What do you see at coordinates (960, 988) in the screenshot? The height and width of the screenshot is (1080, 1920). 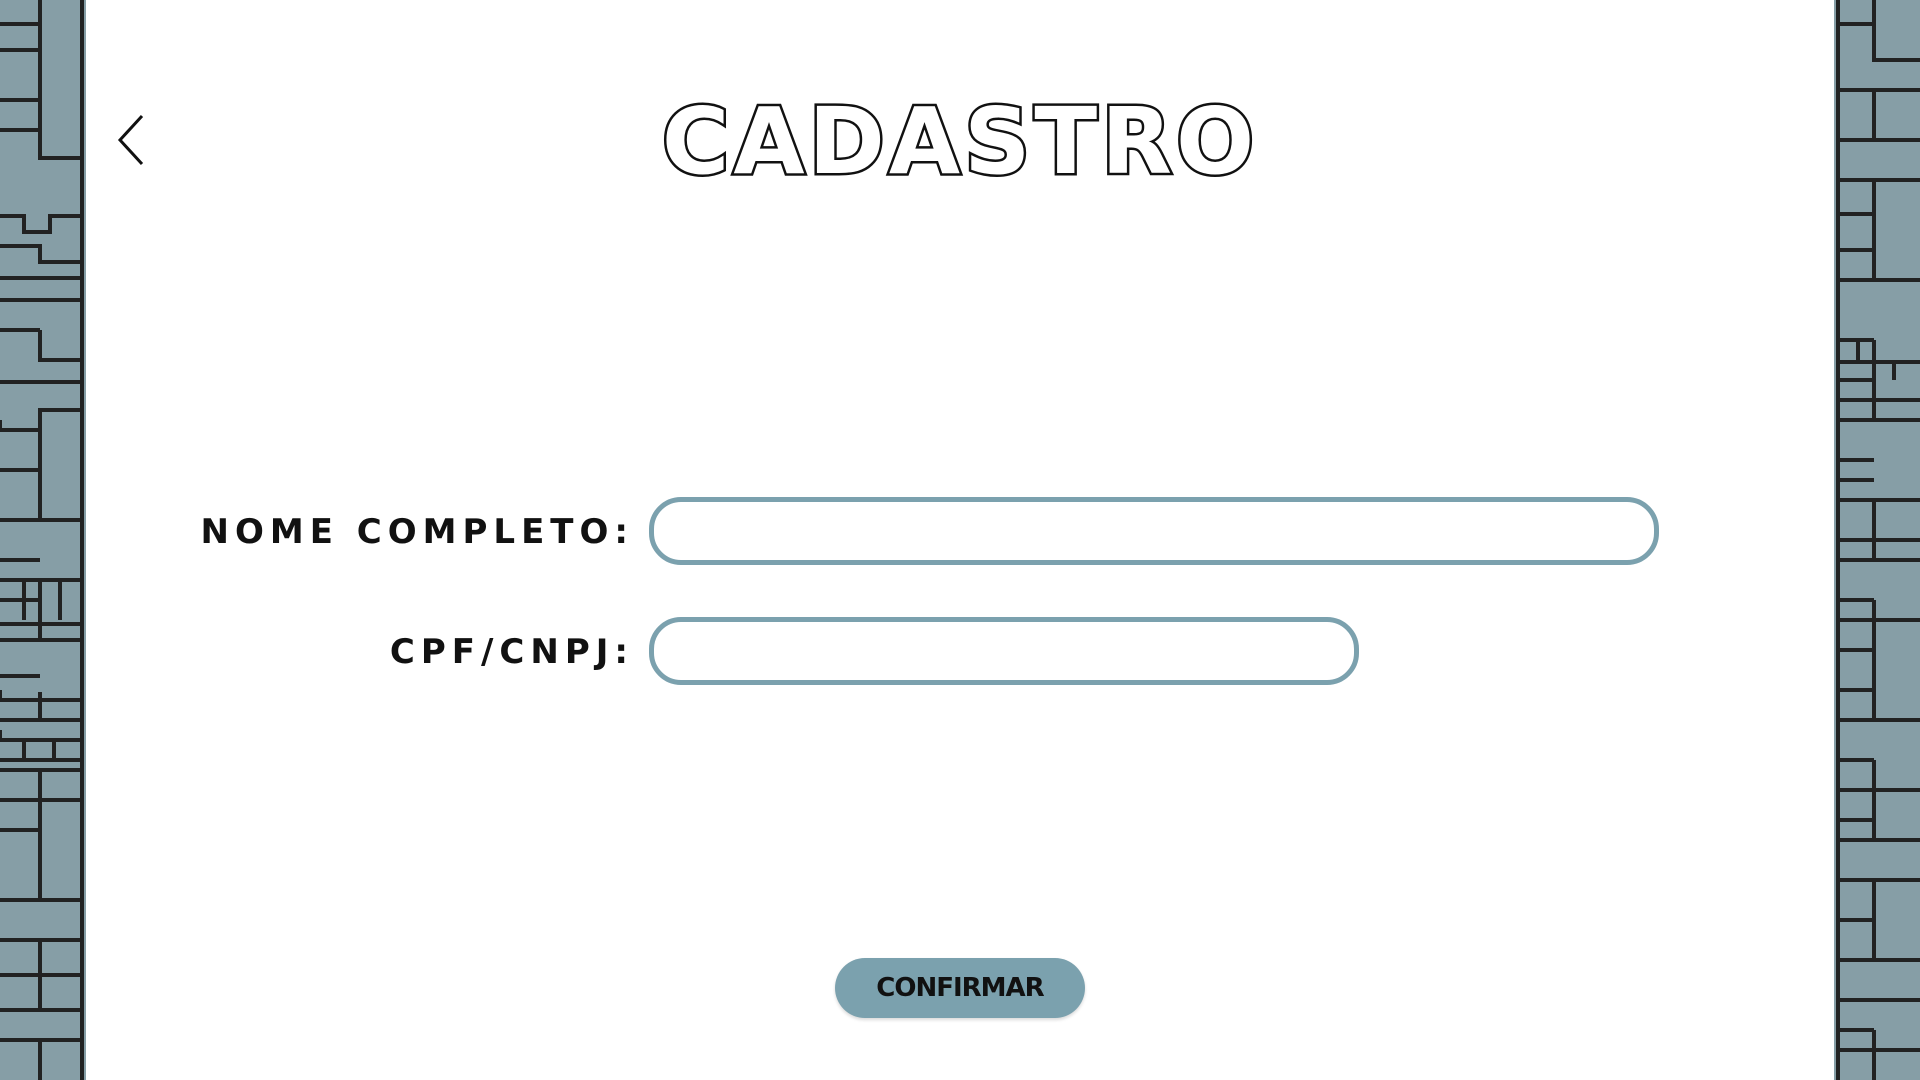 I see `confirm-button: CONFIRMAR` at bounding box center [960, 988].